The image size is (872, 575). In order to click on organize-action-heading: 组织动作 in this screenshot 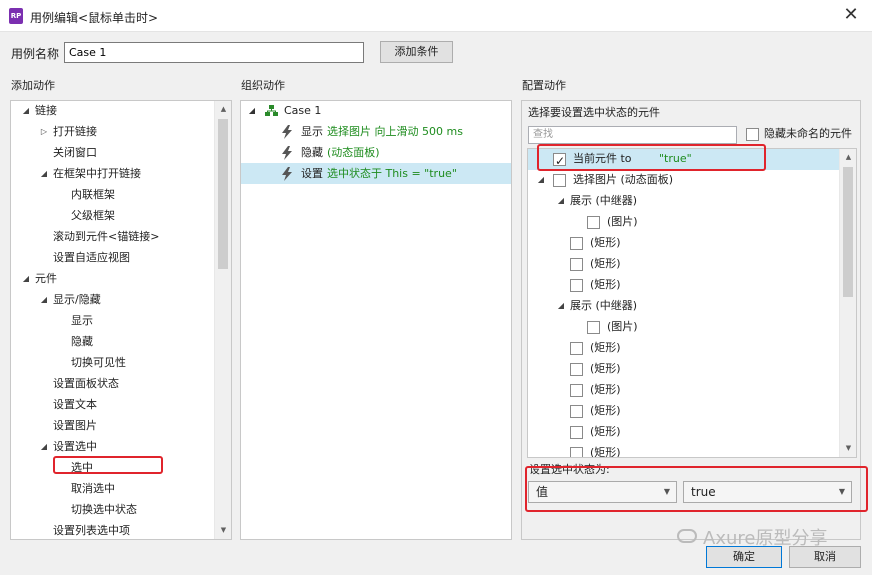, I will do `click(263, 85)`.